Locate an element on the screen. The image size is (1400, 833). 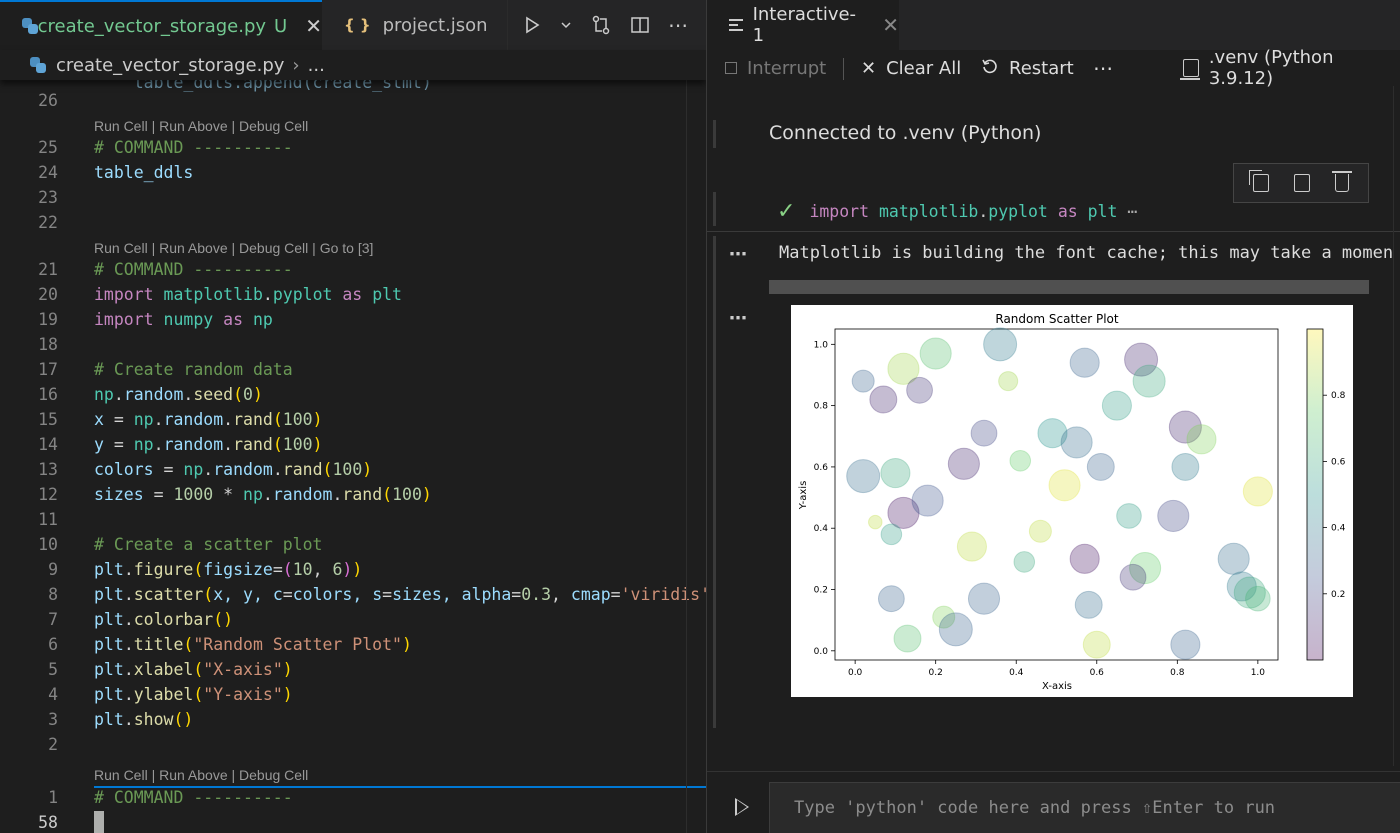
breadcrumb-file: create_vector_storage.py is located at coordinates (170, 65).